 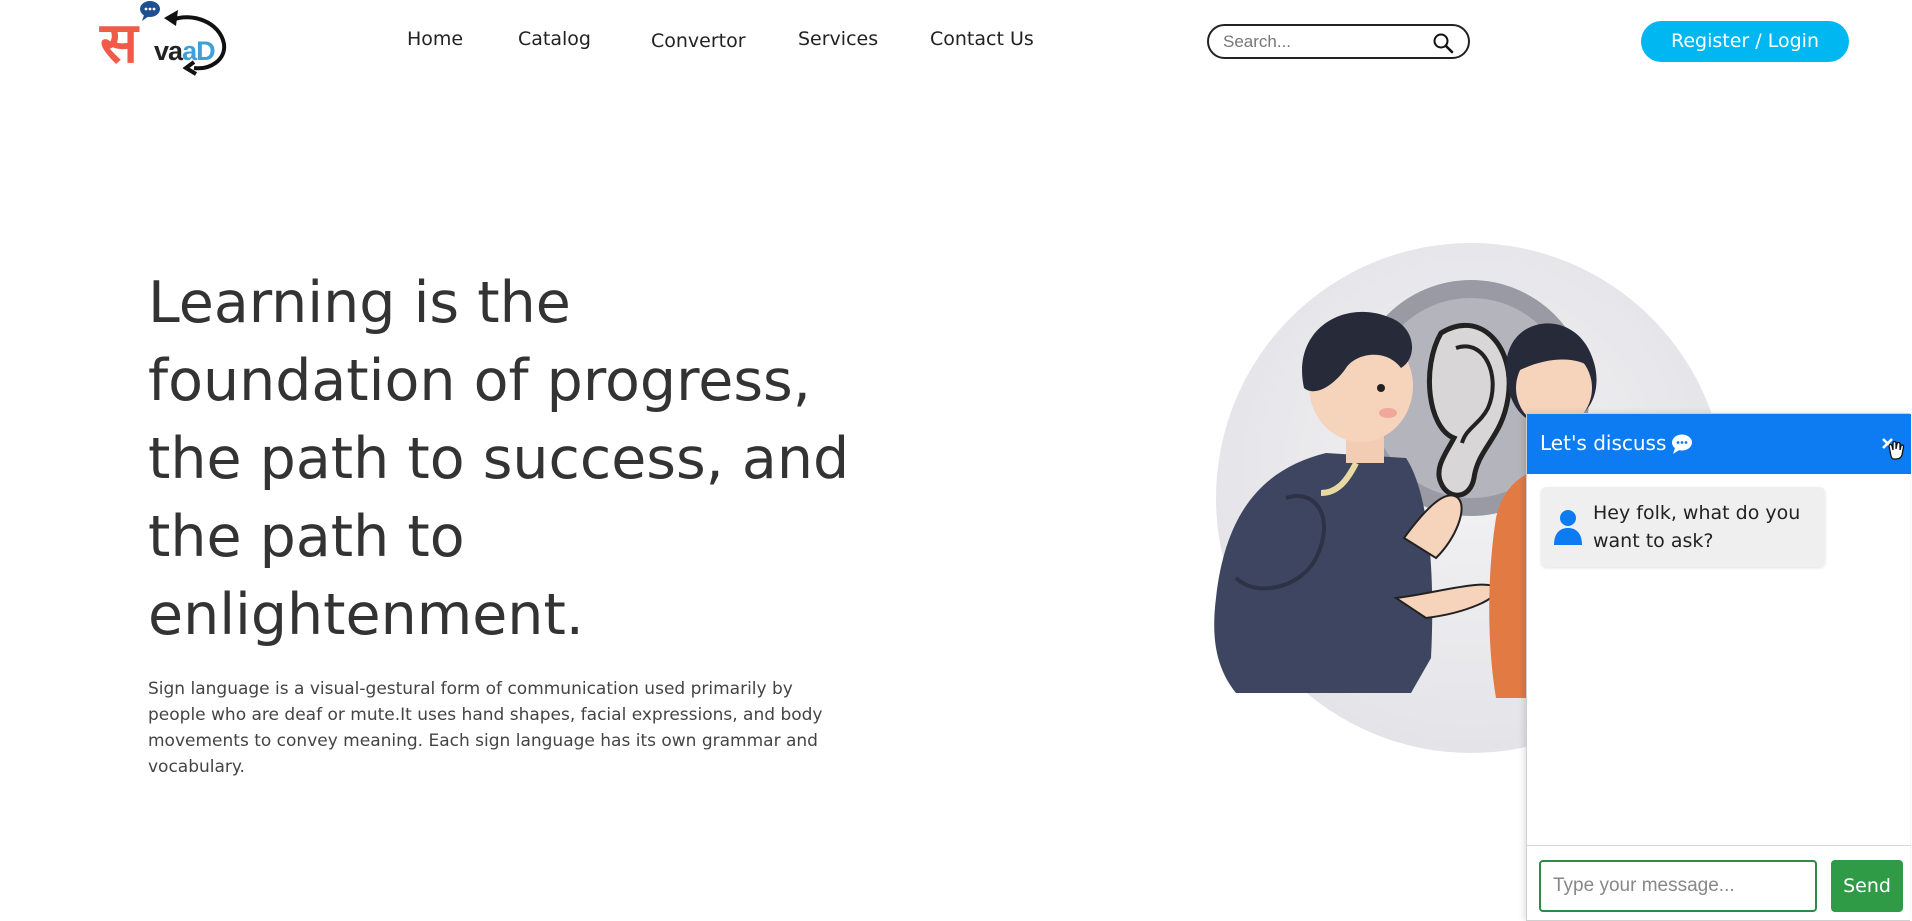 What do you see at coordinates (1891, 445) in the screenshot?
I see `close-icon` at bounding box center [1891, 445].